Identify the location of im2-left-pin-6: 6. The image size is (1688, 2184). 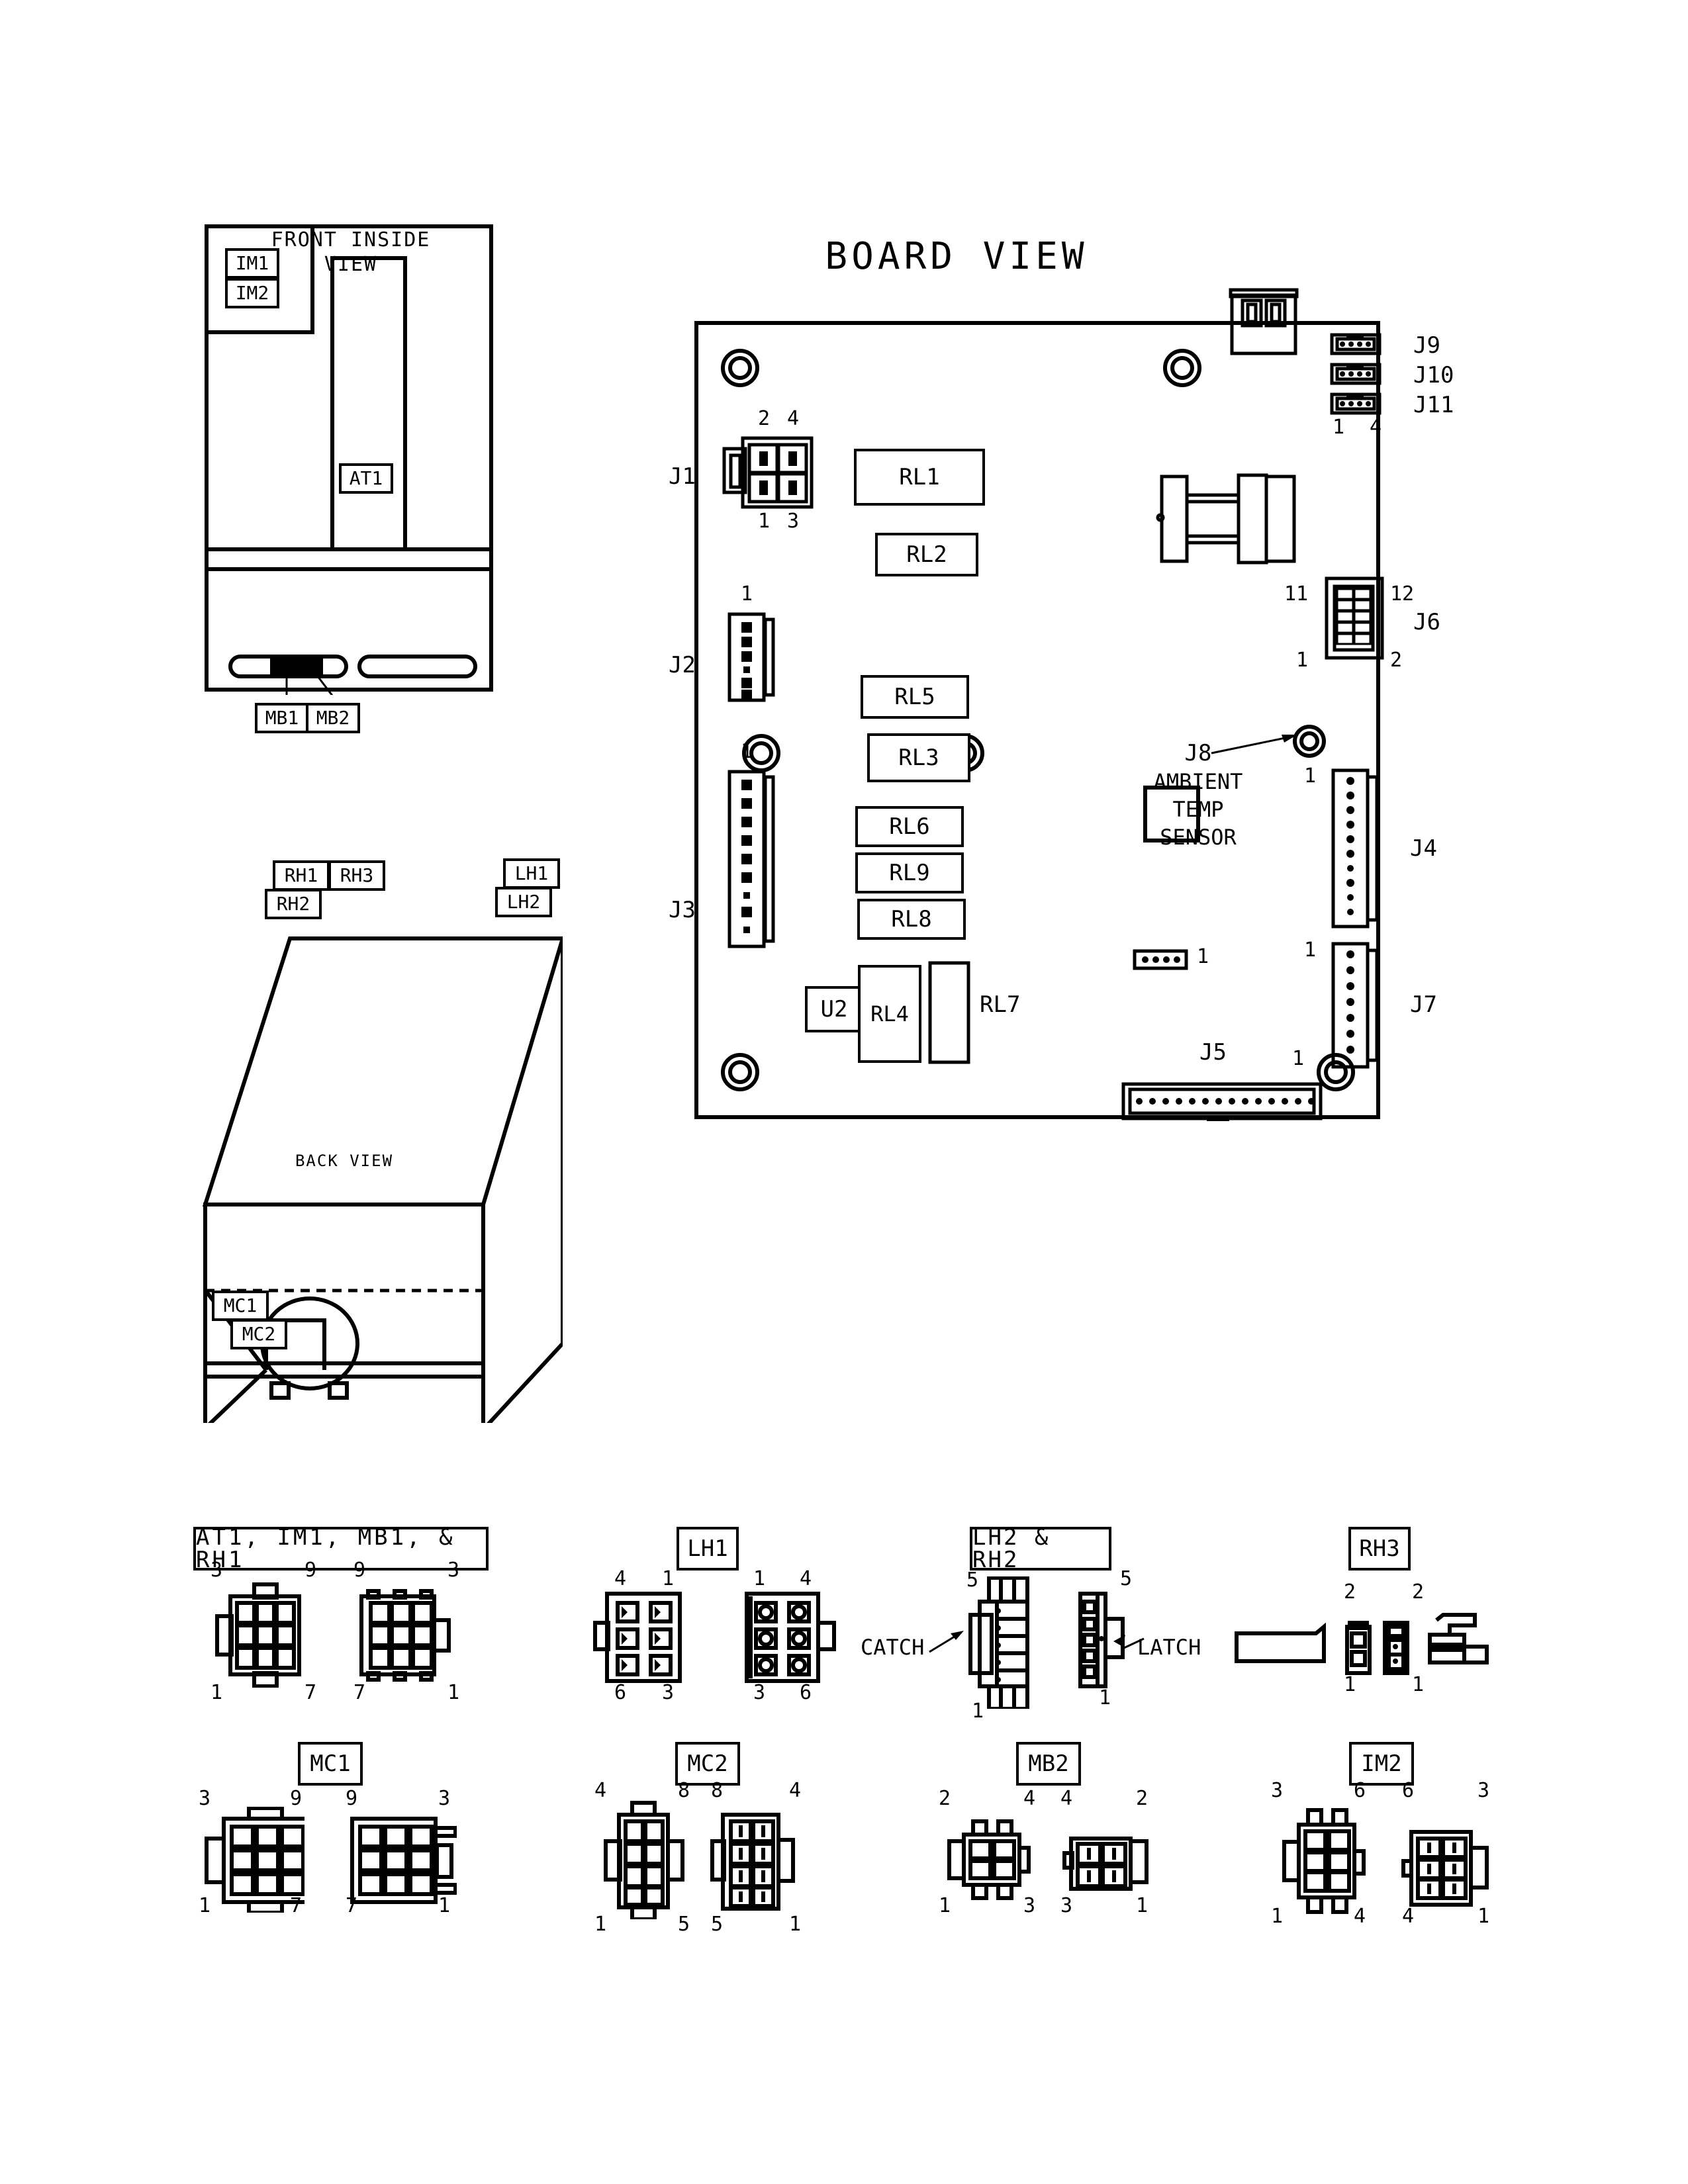
(1360, 1790).